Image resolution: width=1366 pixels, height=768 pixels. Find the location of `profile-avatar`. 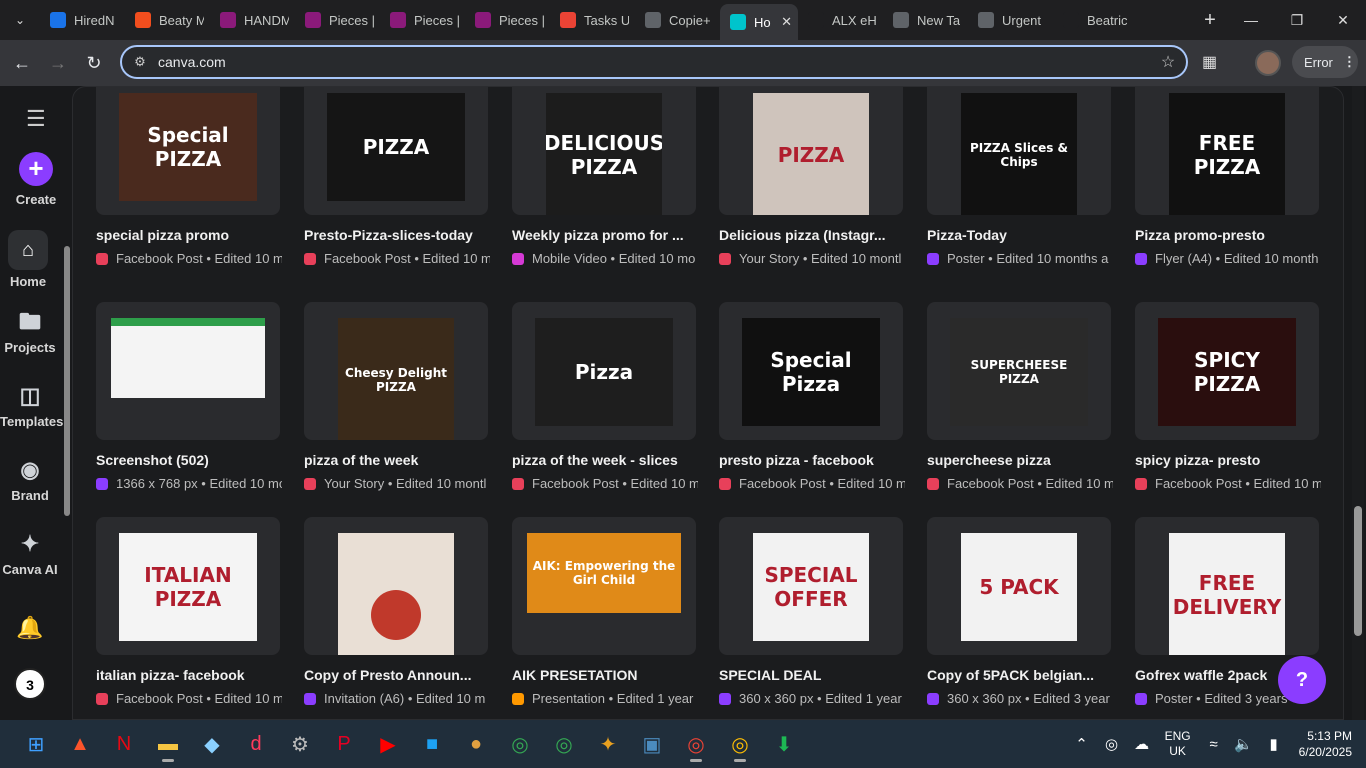

profile-avatar is located at coordinates (1268, 63).